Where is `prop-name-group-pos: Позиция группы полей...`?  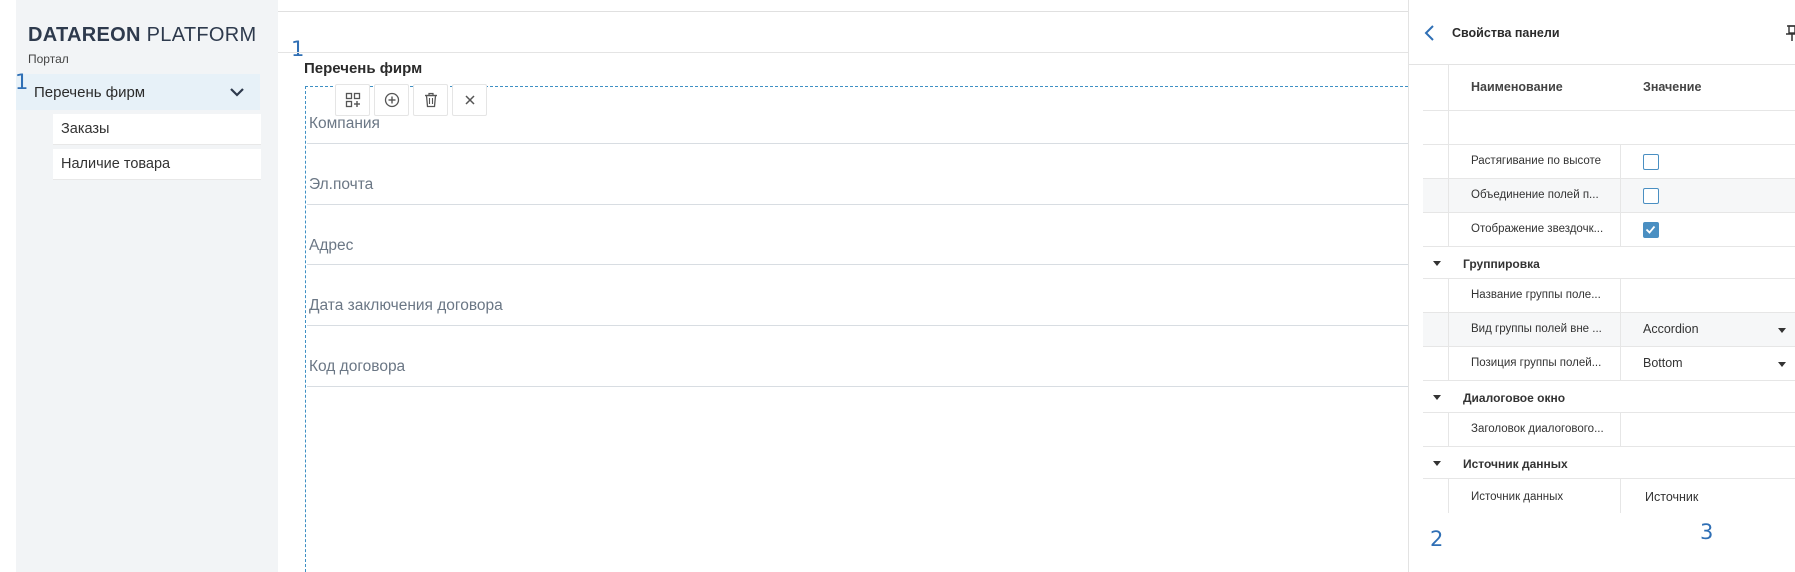 prop-name-group-pos: Позиция группы полей... is located at coordinates (1536, 363).